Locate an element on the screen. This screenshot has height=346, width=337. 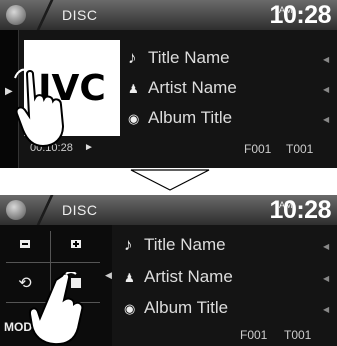
folder-minus-icon is located at coordinates (25, 243).